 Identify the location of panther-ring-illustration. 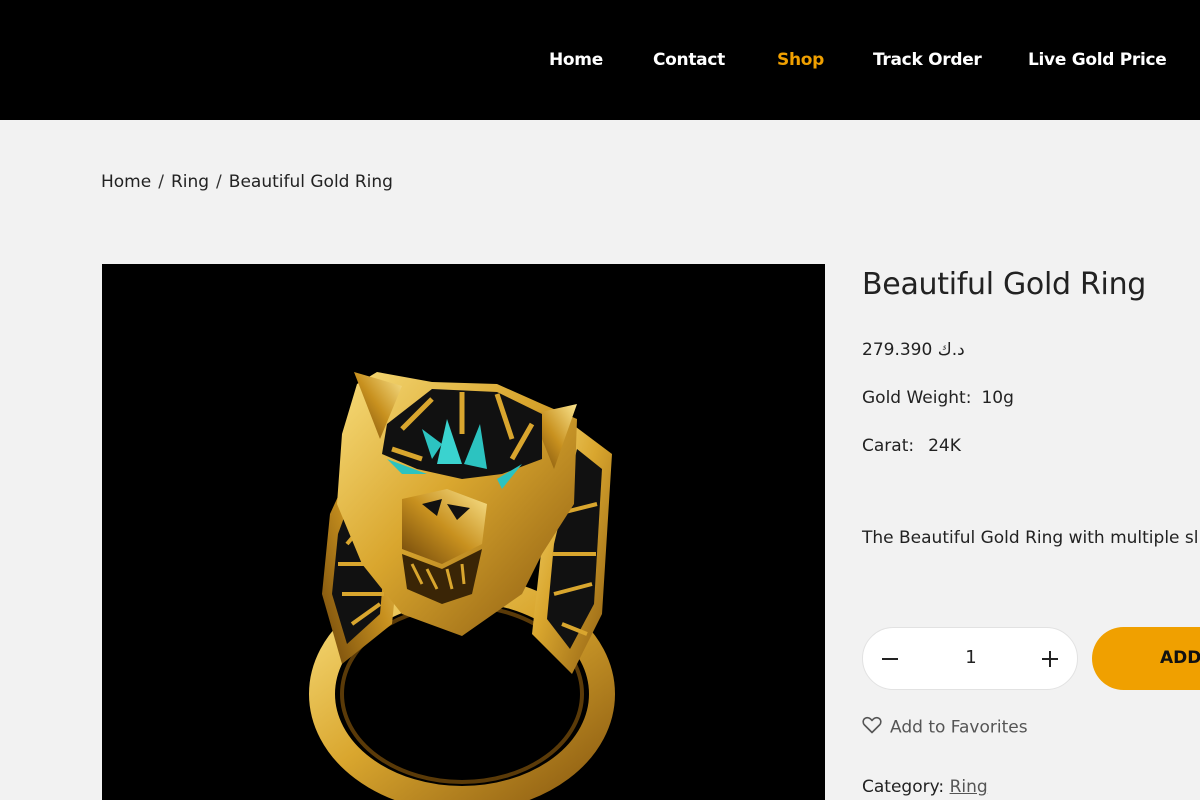
(462, 586).